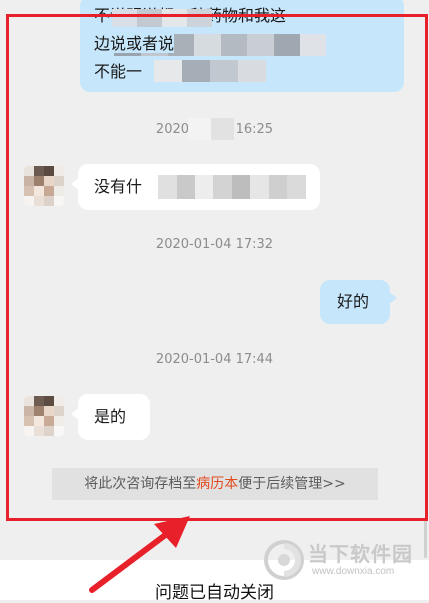 The width and height of the screenshot is (429, 603). Describe the element at coordinates (284, 560) in the screenshot. I see `watermark-logo-icon` at that location.